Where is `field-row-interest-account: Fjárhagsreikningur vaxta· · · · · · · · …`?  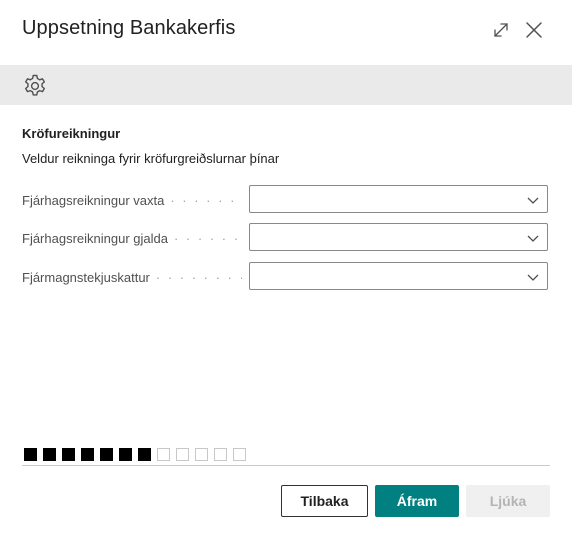 field-row-interest-account: Fjárhagsreikningur vaxta· · · · · · · · … is located at coordinates (286, 200).